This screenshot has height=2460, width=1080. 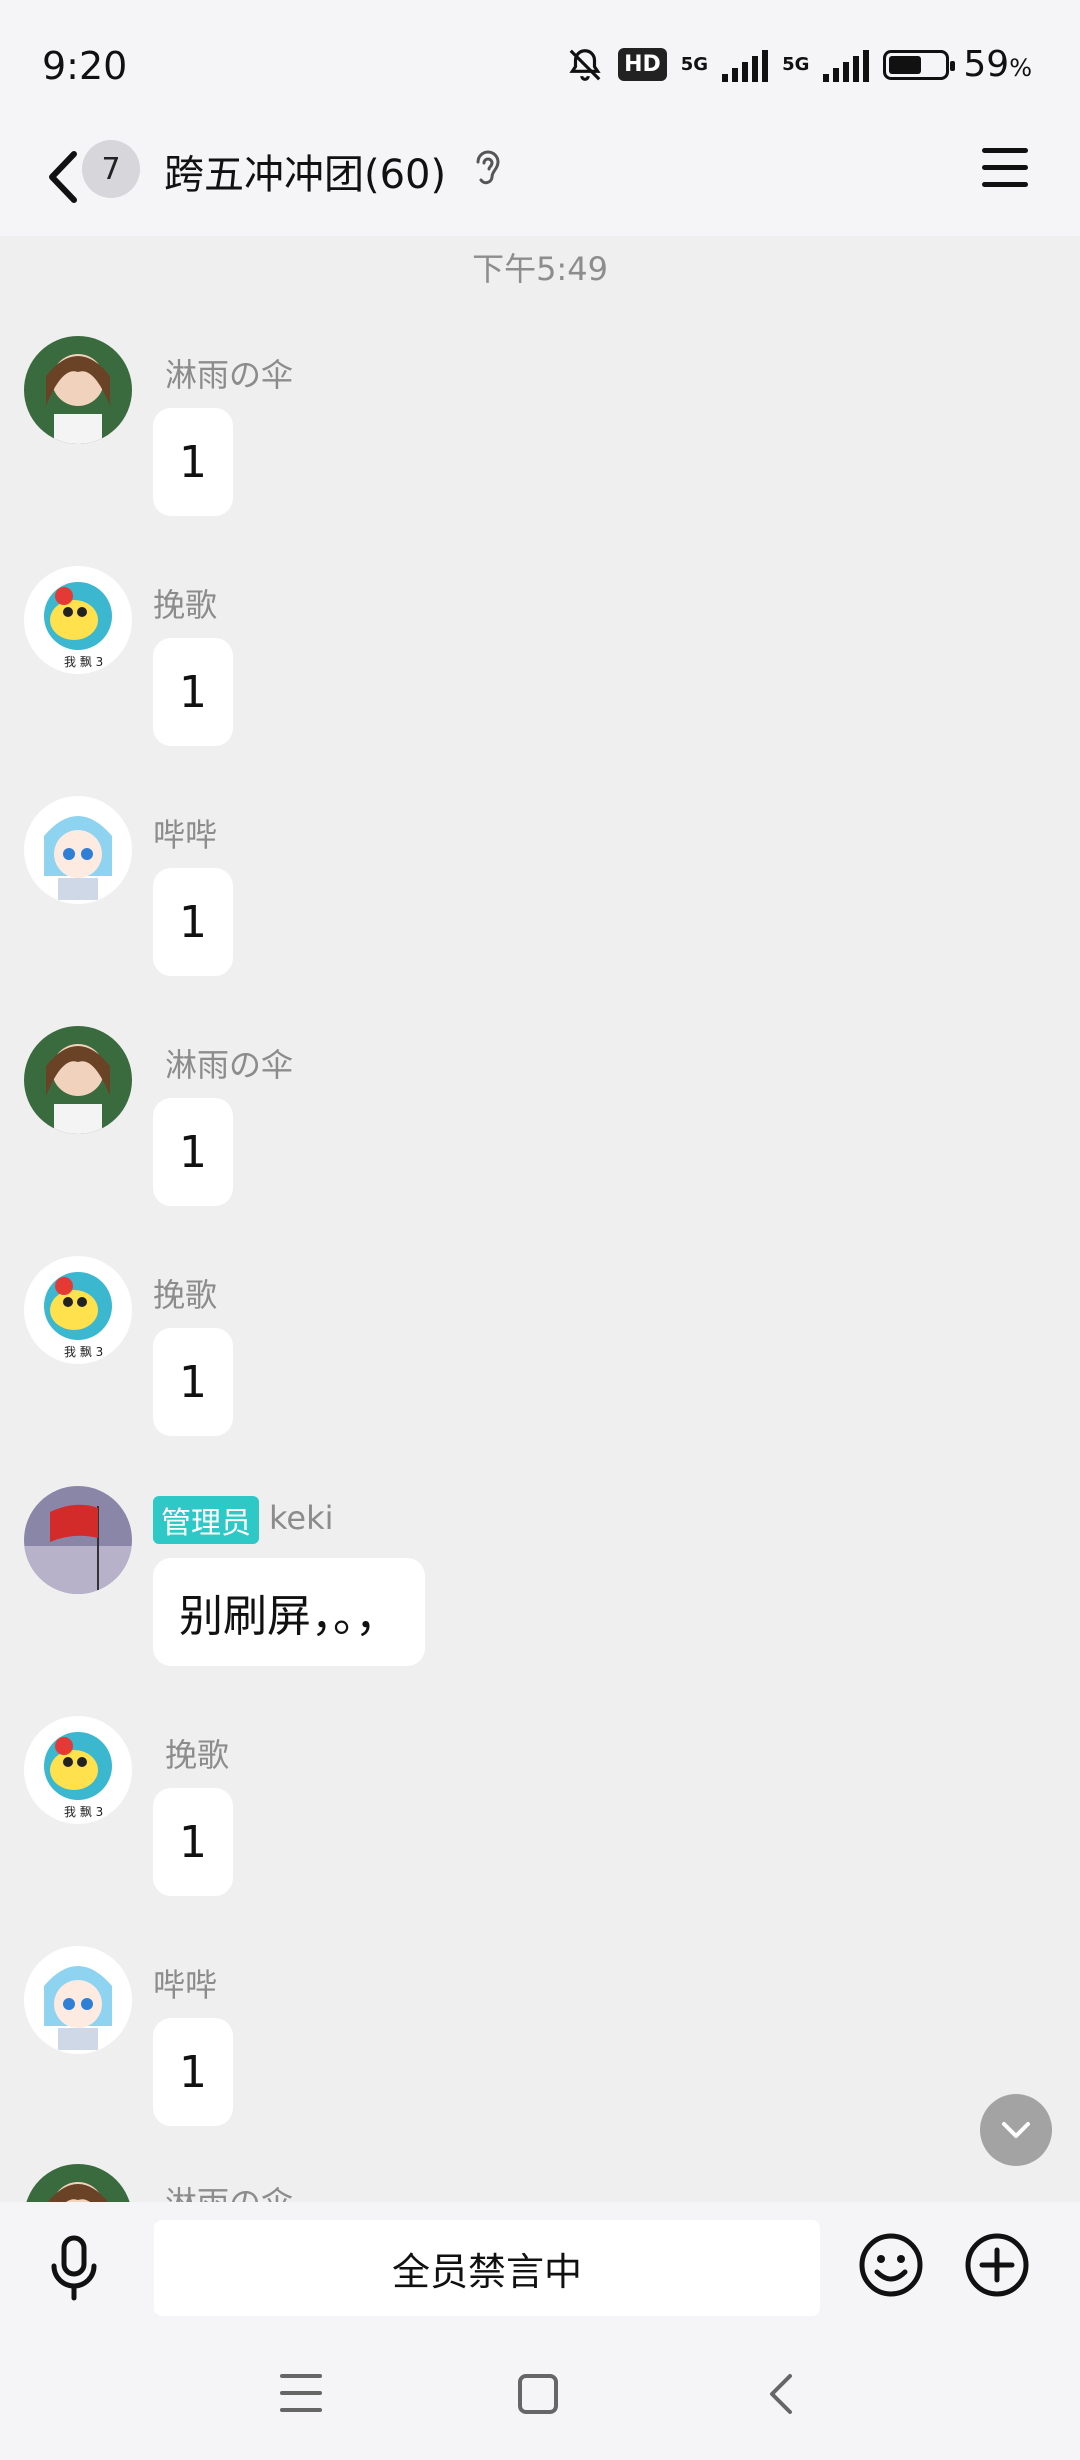 I want to click on unread-count-badge: 7, so click(x=111, y=169).